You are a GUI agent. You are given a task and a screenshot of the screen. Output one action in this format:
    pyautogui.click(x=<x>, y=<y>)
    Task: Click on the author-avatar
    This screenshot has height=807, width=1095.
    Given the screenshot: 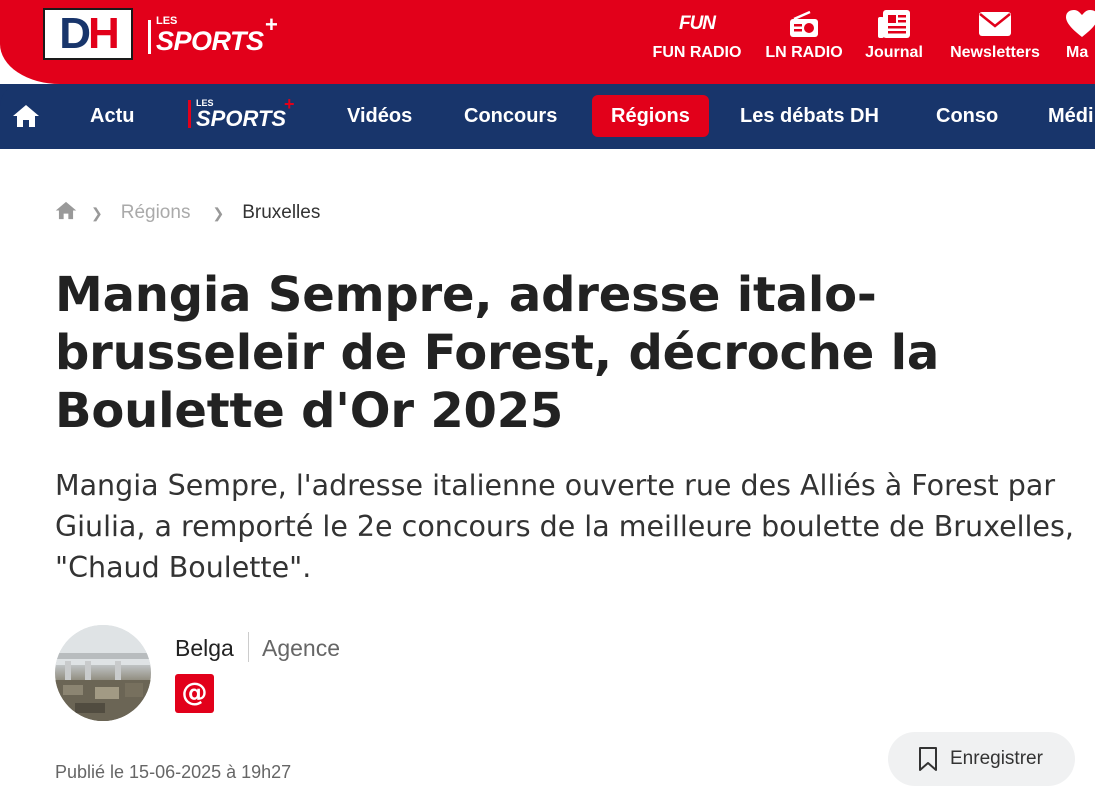 What is the action you would take?
    pyautogui.click(x=103, y=673)
    